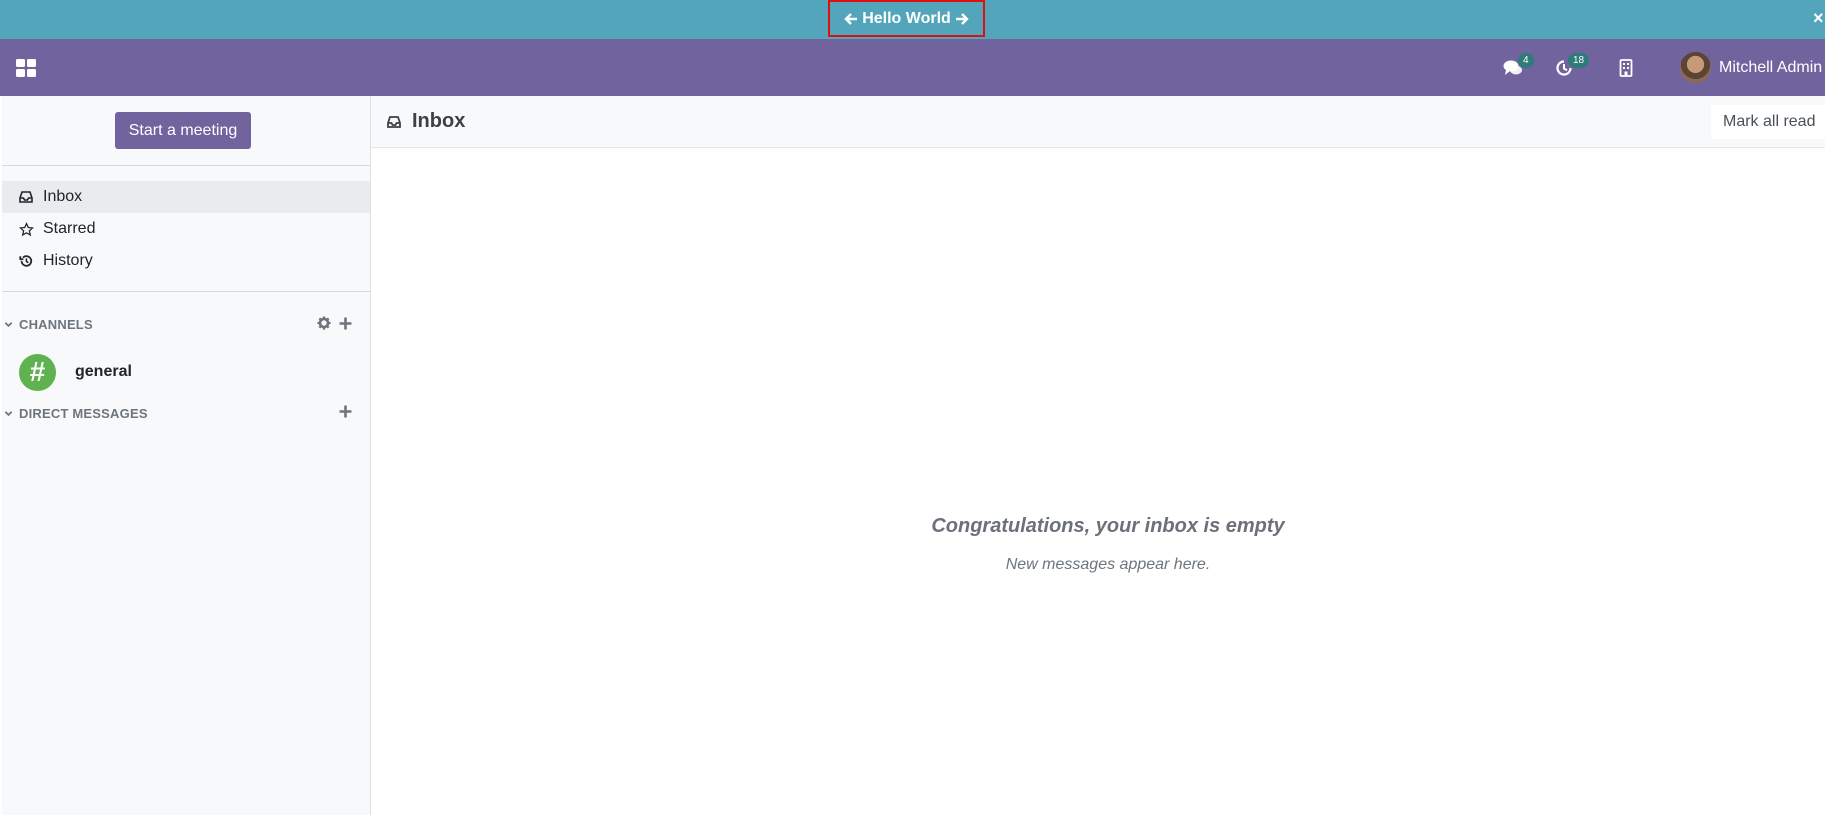 The image size is (1825, 815). I want to click on arrow-left-icon, so click(851, 18).